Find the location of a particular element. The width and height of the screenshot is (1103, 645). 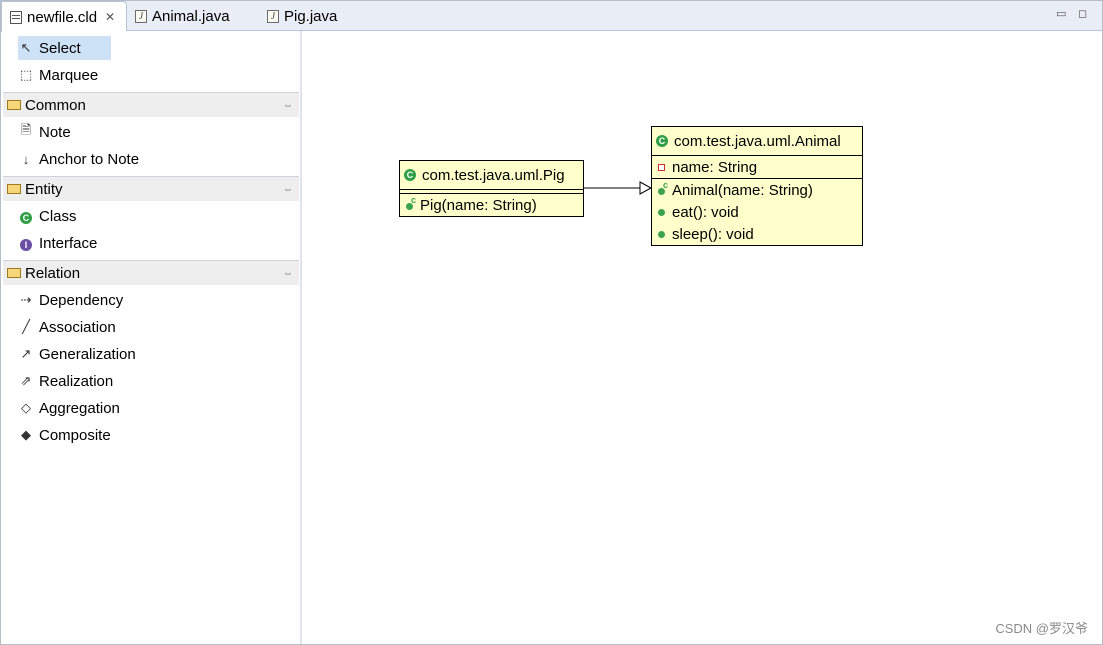

relation-layer is located at coordinates (618, 188).